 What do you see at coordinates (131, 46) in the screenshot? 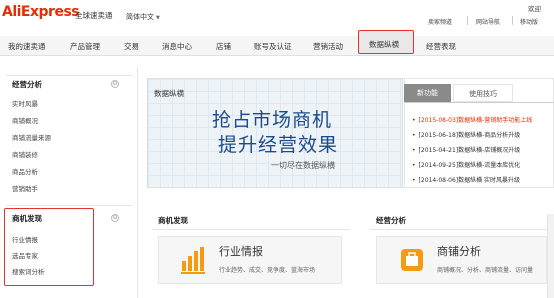
I see `nav-trade: 交易` at bounding box center [131, 46].